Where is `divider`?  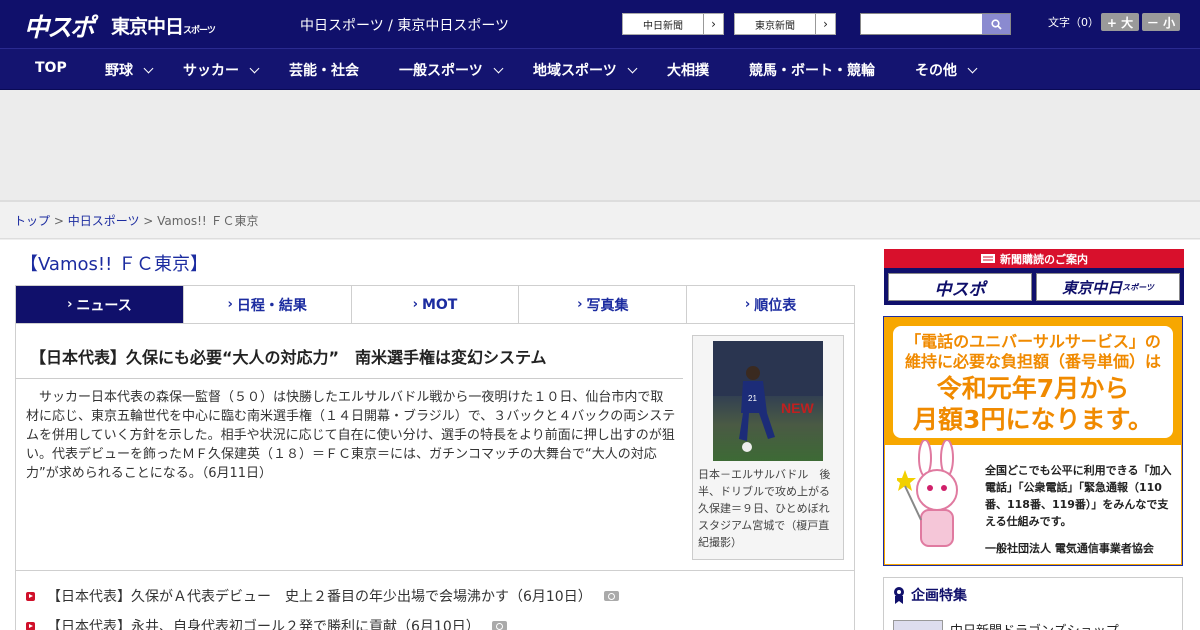
divider is located at coordinates (349, 378).